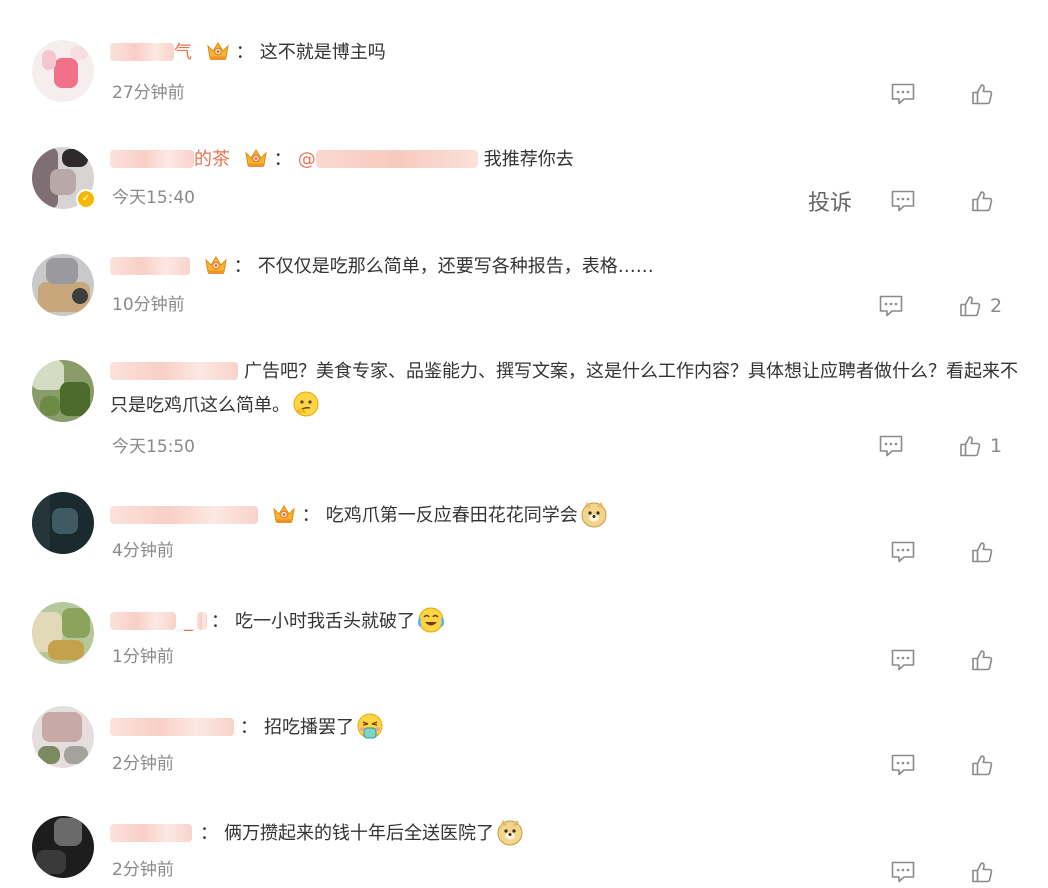 Image resolution: width=1048 pixels, height=888 pixels. What do you see at coordinates (153, 198) in the screenshot?
I see `timestamp: 今天15:40` at bounding box center [153, 198].